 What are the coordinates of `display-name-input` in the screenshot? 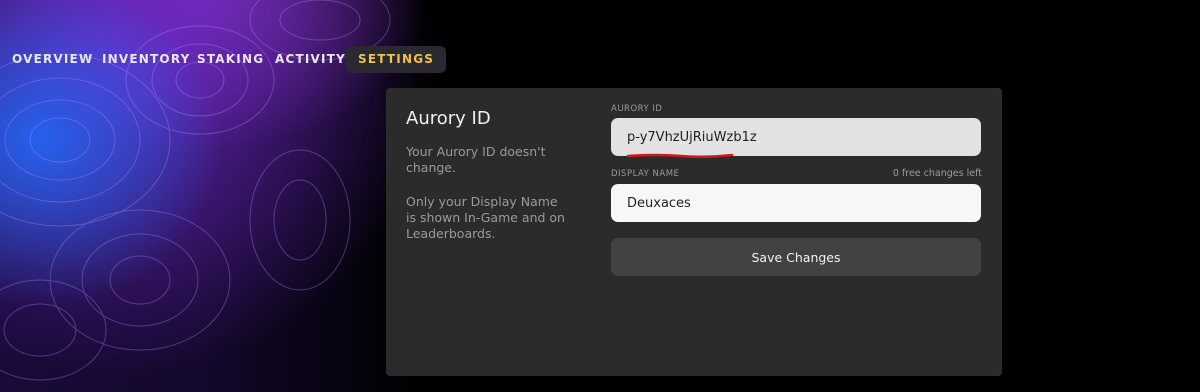 It's located at (796, 203).